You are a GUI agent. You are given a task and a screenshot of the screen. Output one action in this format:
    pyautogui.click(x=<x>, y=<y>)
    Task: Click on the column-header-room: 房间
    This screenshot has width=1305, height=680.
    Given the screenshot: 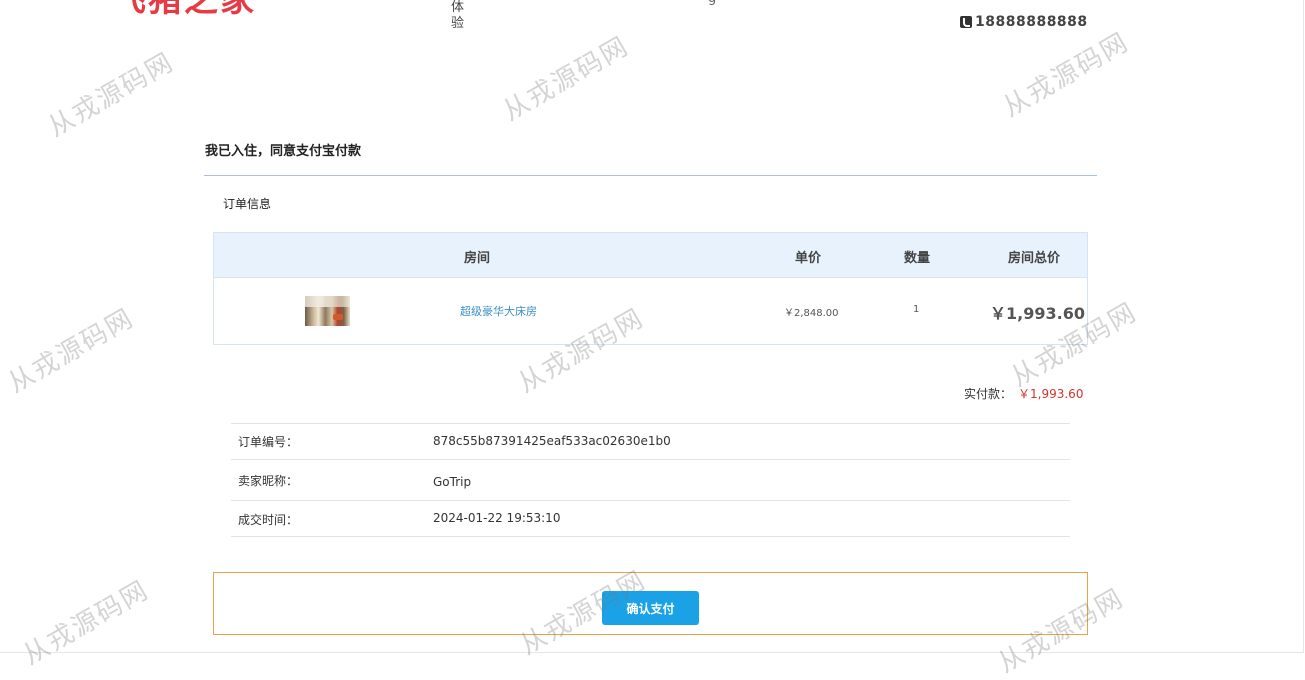 What is the action you would take?
    pyautogui.click(x=477, y=258)
    